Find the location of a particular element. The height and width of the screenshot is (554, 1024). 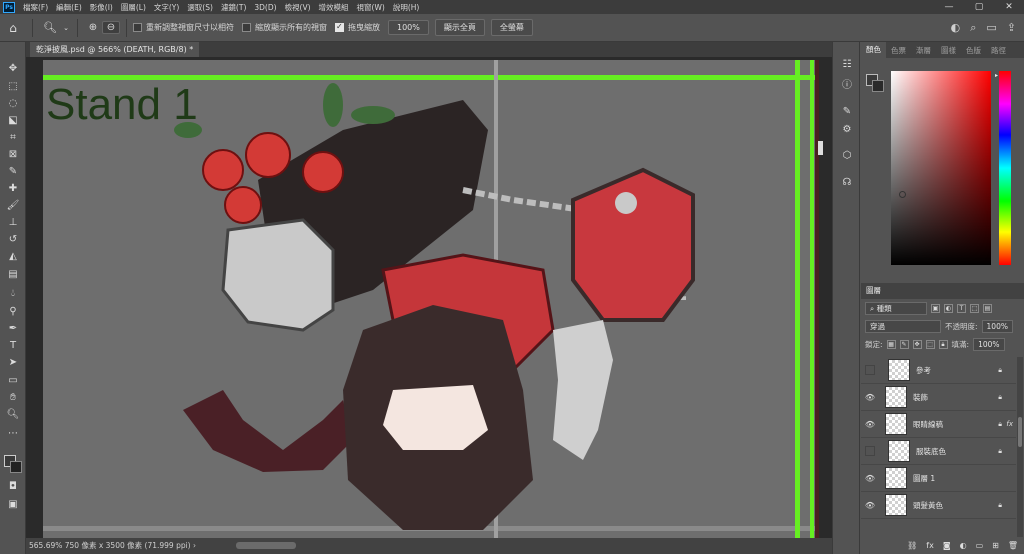

clone-stamp-tool-icon: ⊥ is located at coordinates (13, 222).